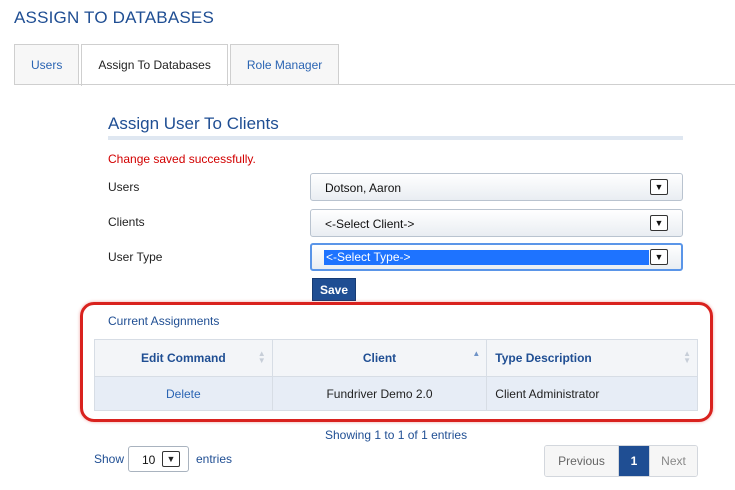 The height and width of the screenshot is (490, 735). I want to click on entries-label: entries, so click(214, 459).